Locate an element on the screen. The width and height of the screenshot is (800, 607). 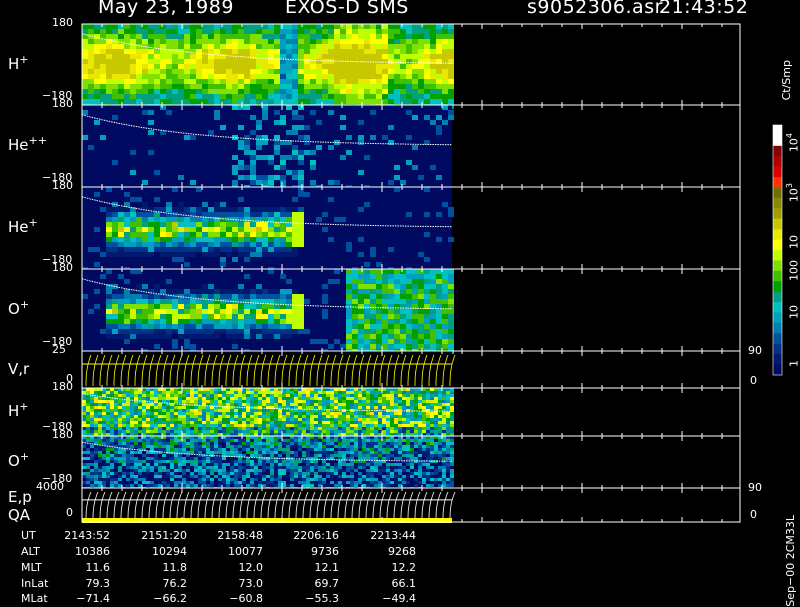
panel-3-axis-top: 180 is located at coordinates (62, 267).